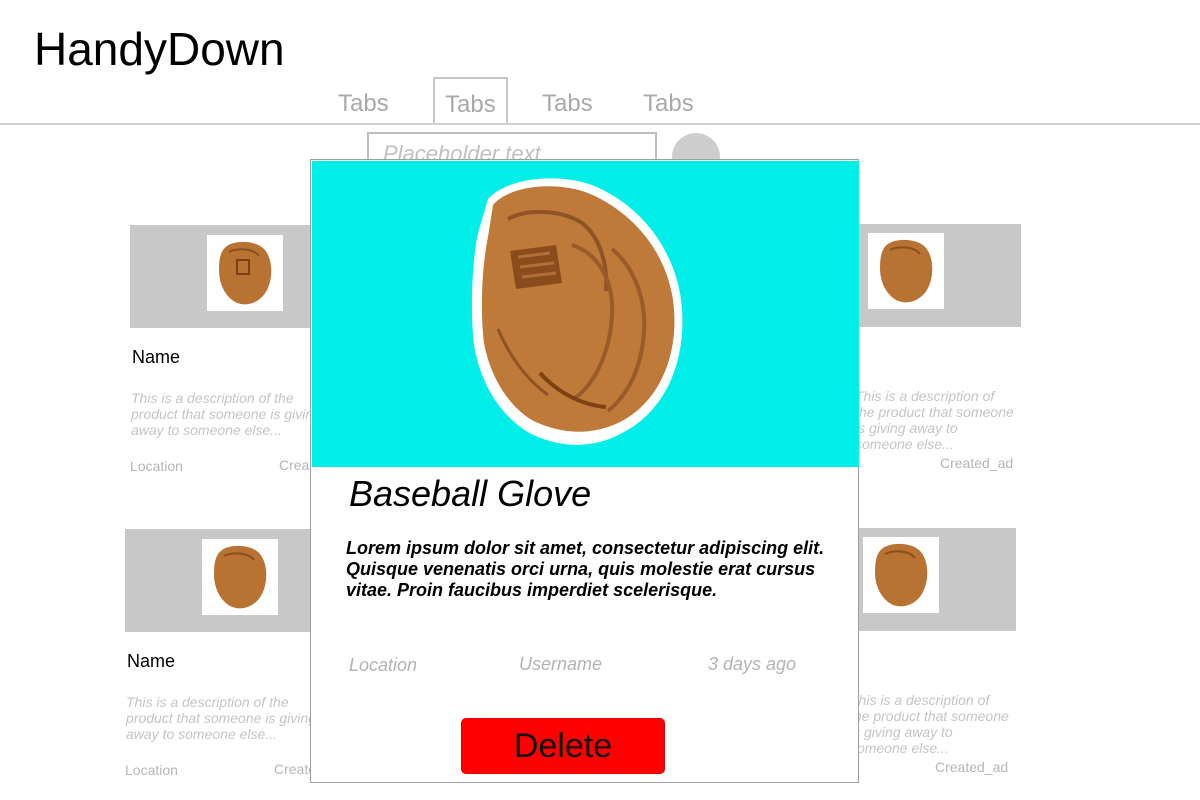 The image size is (1200, 800). What do you see at coordinates (668, 104) in the screenshot?
I see `tab-4: Tabs` at bounding box center [668, 104].